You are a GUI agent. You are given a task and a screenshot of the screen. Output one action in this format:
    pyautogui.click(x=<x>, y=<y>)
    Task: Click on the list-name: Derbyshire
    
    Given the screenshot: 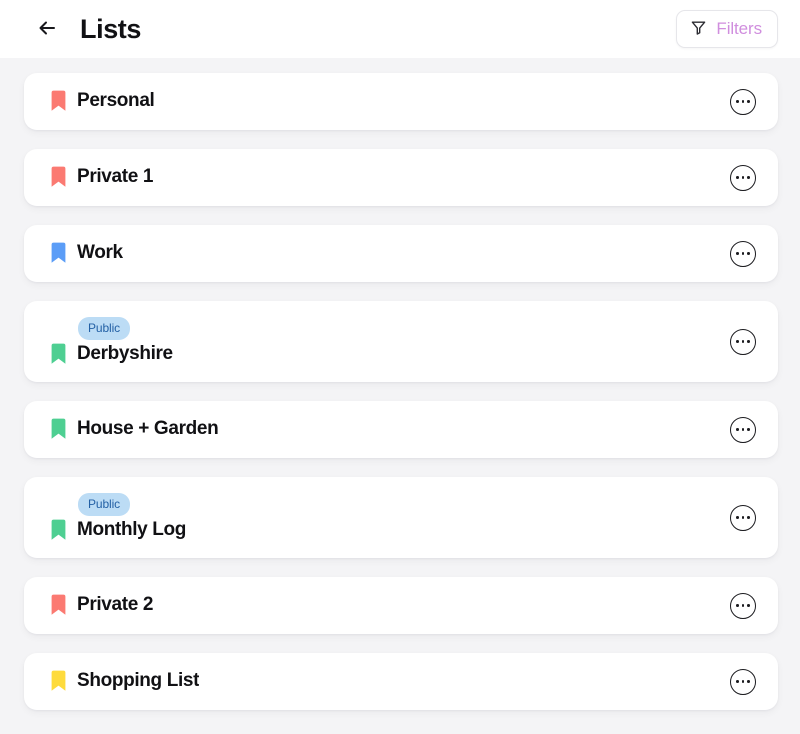 What is the action you would take?
    pyautogui.click(x=125, y=354)
    